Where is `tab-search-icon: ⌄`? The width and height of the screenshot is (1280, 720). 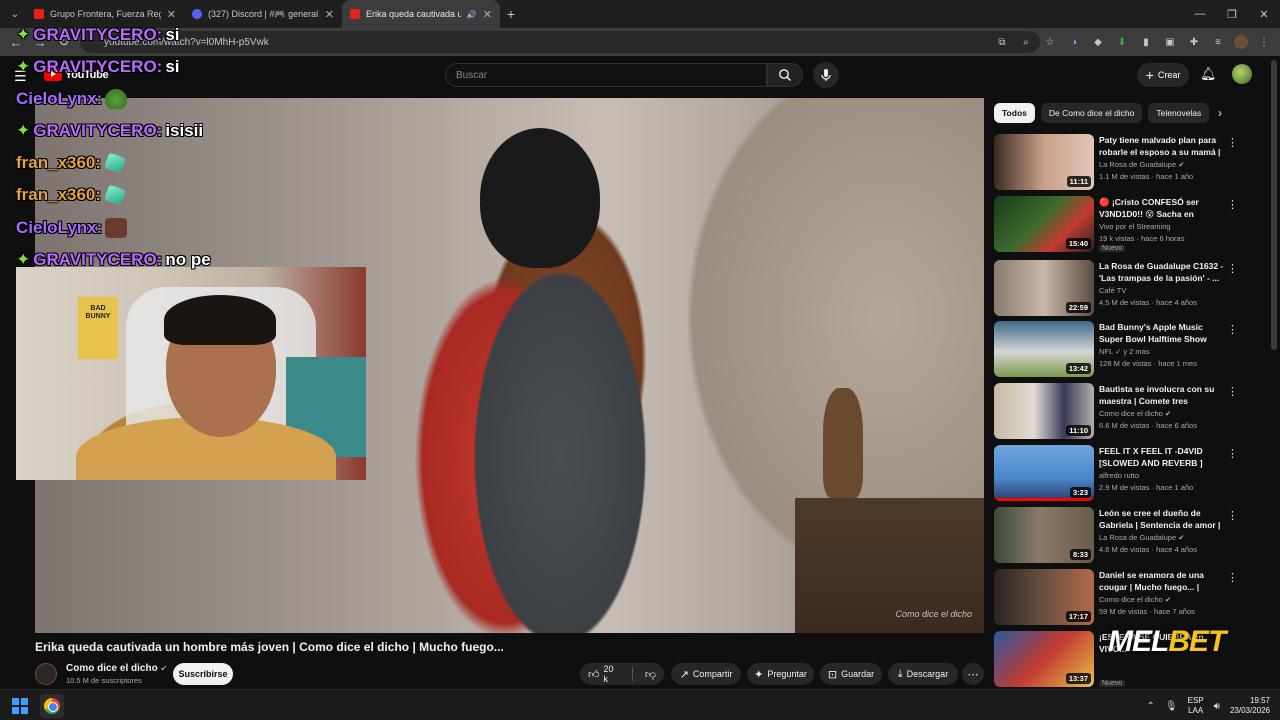 tab-search-icon: ⌄ is located at coordinates (15, 14).